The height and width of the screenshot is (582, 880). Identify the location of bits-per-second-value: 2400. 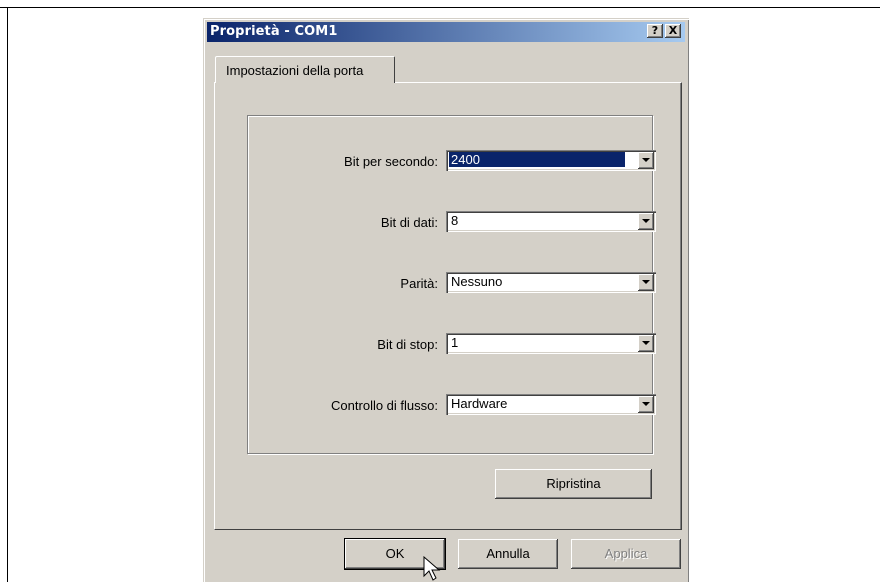
(537, 159).